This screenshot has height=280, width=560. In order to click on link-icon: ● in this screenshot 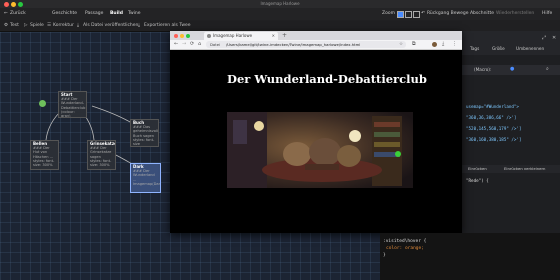, I will do `click(512, 69)`.